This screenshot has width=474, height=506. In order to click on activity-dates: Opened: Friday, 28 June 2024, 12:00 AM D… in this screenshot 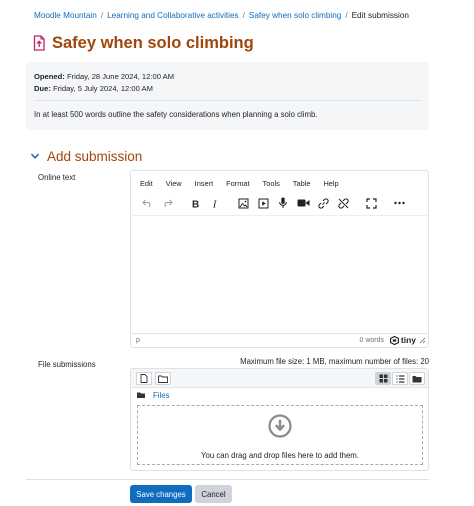, I will do `click(104, 83)`.